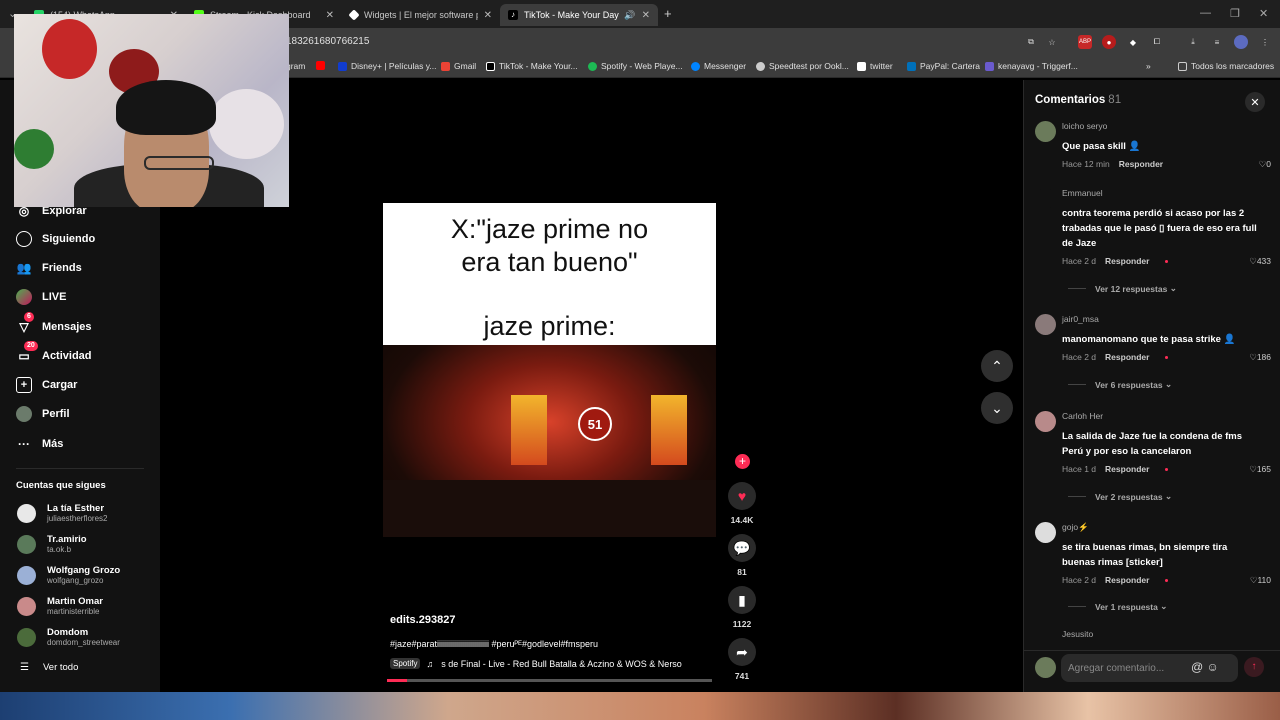 This screenshot has width=1280, height=720. What do you see at coordinates (1148, 66) in the screenshot?
I see `bookmarks-overflow-icon: »` at bounding box center [1148, 66].